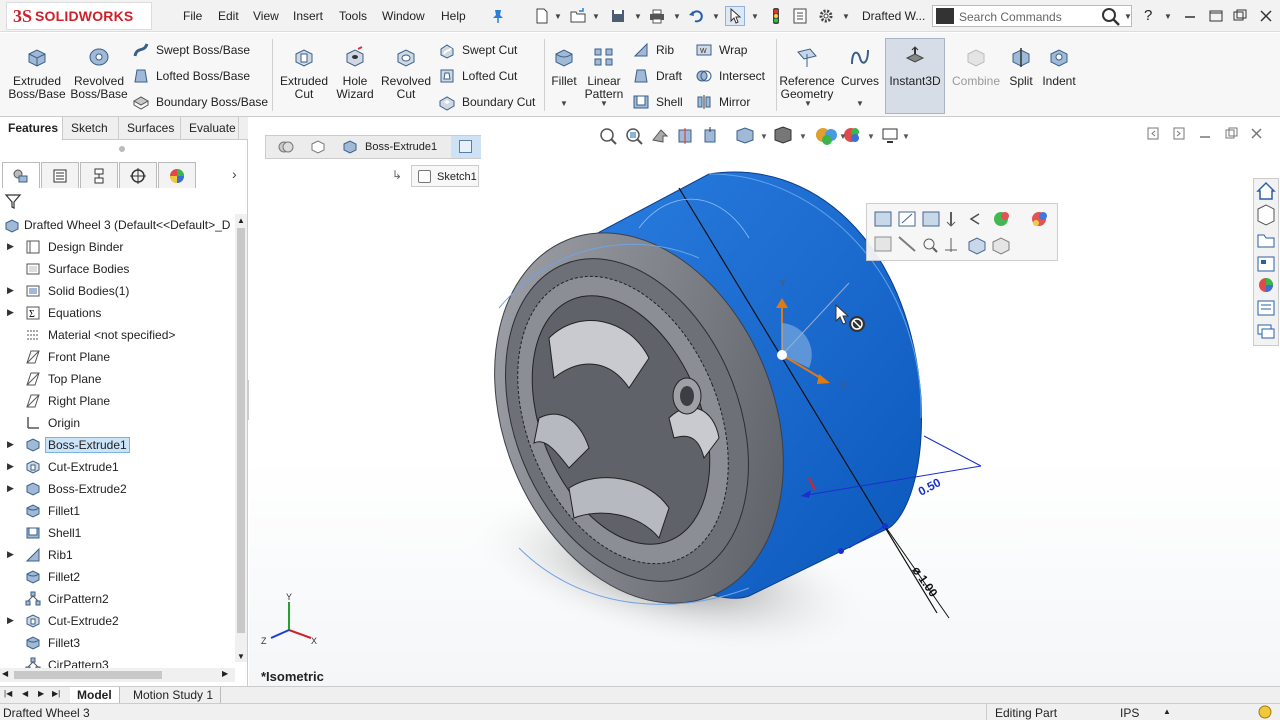  What do you see at coordinates (800, 16) in the screenshot?
I see `file-properties-icon` at bounding box center [800, 16].